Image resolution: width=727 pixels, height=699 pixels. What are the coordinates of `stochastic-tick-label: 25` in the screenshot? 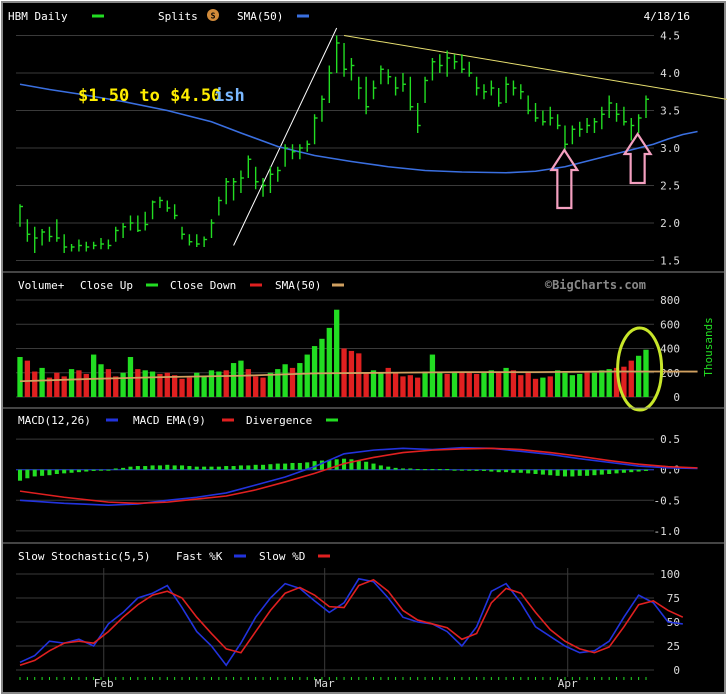 It's located at (673, 646).